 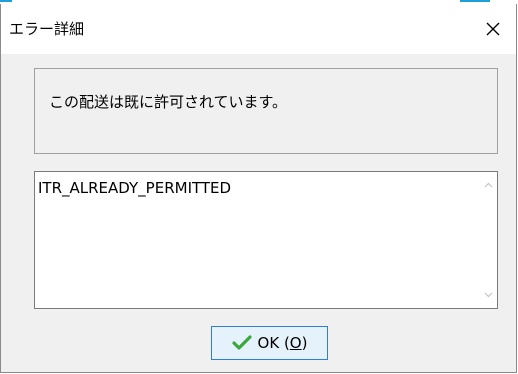 I want to click on ok-mnemonic-key: O, so click(x=295, y=343).